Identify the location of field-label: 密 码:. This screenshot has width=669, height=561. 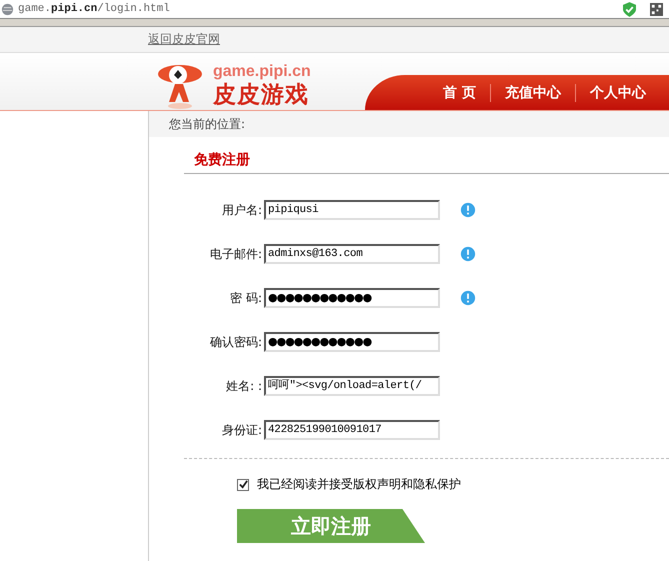
(246, 298).